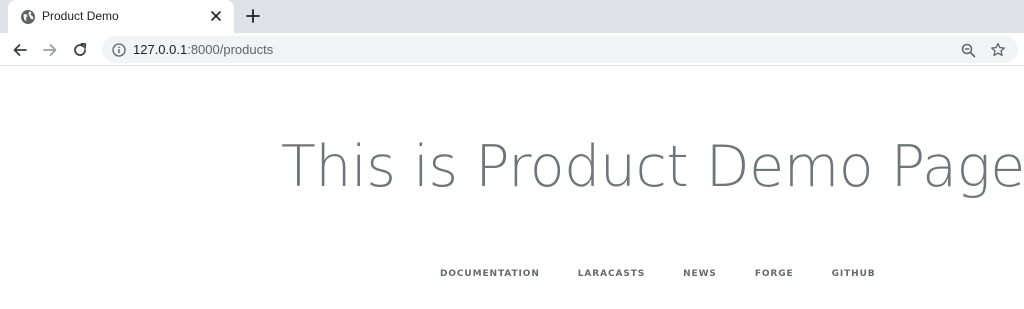  I want to click on close-tab-icon, so click(216, 16).